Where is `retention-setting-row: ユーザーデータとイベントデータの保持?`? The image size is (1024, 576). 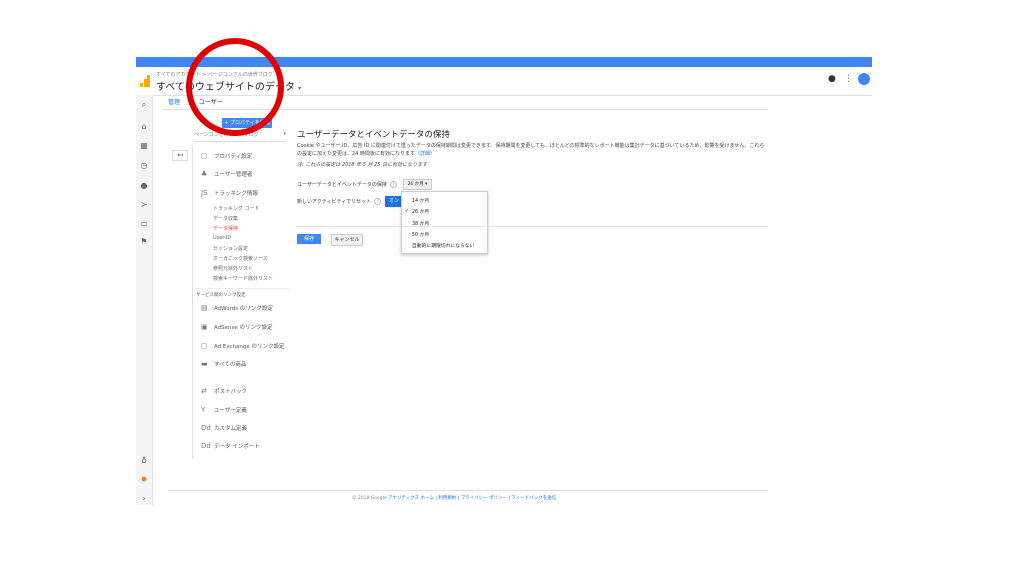 retention-setting-row: ユーザーデータとイベントデータの保持? is located at coordinates (347, 184).